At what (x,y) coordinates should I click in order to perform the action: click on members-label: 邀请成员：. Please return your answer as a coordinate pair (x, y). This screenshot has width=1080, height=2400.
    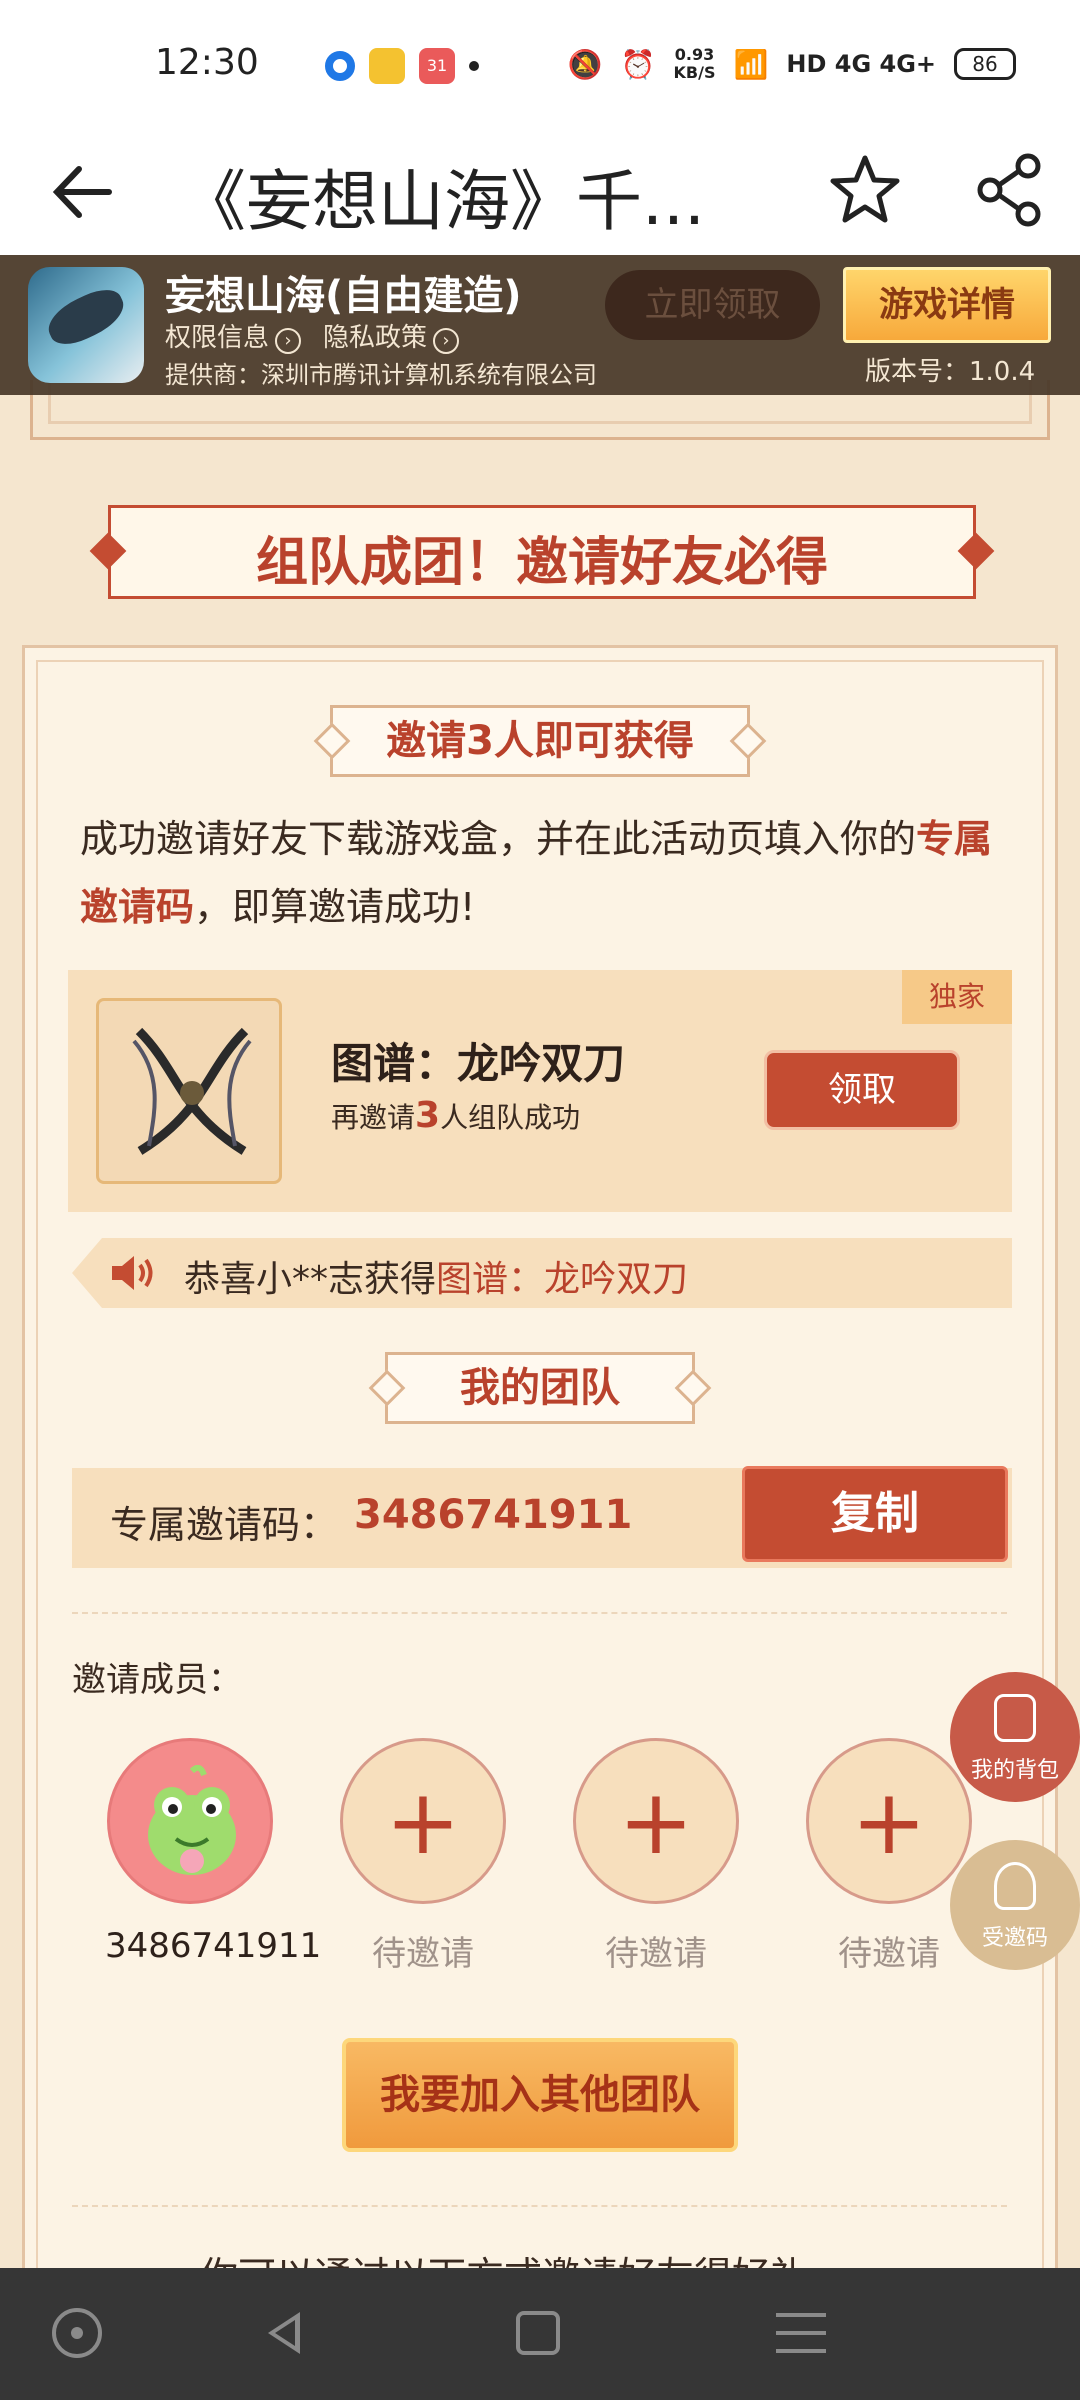
    Looking at the image, I should click on (157, 1680).